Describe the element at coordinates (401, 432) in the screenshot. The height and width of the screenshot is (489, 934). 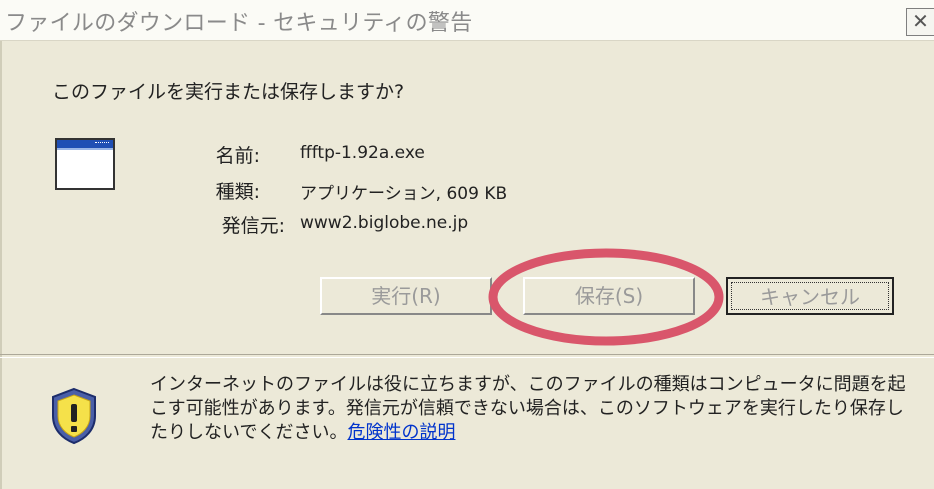
I see `risk-explanation-link: 危険性の説明` at that location.